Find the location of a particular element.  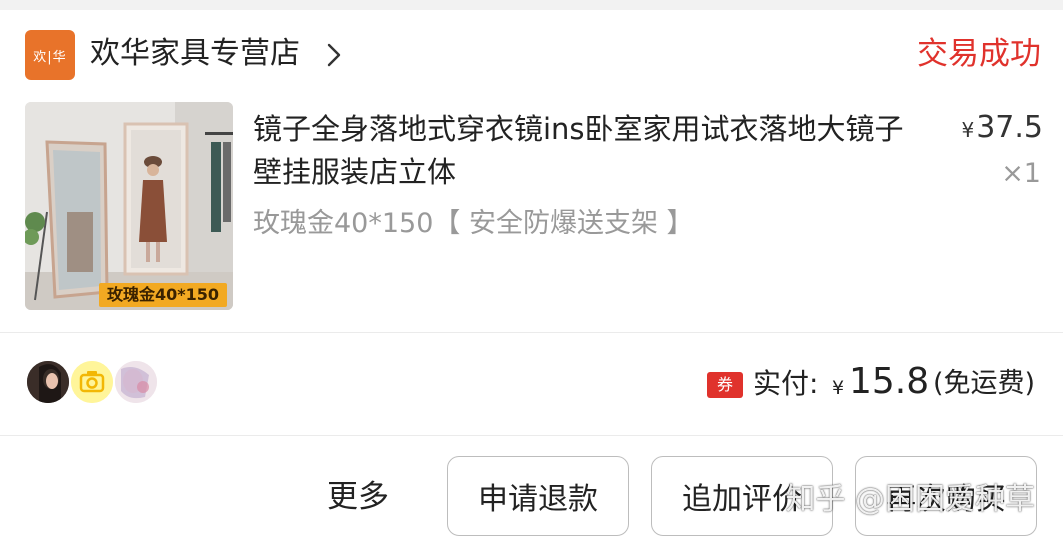

camera-icon is located at coordinates (92, 382).